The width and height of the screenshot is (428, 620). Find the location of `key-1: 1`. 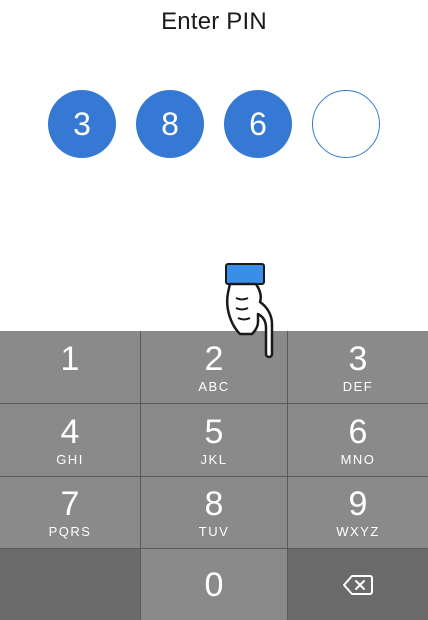

key-1: 1 is located at coordinates (70, 367).